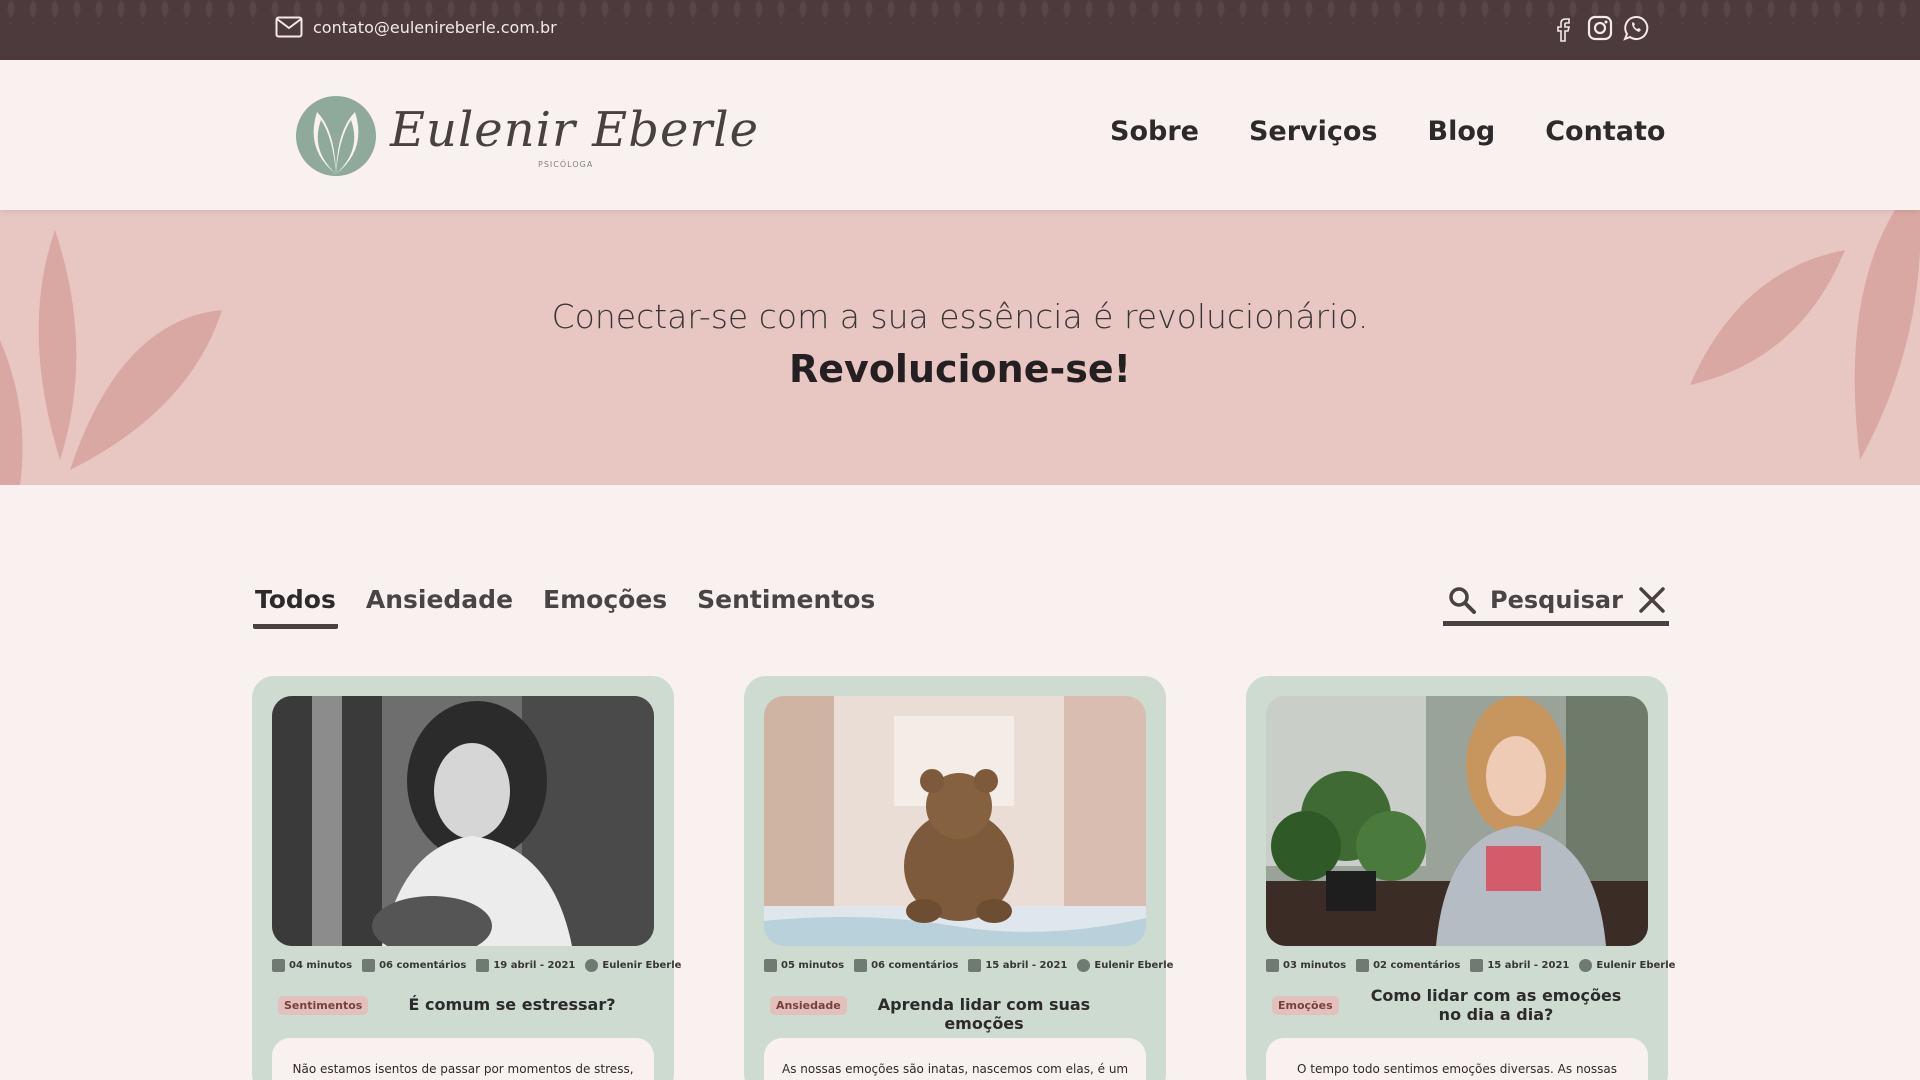  I want to click on read-time: 04 minutos, so click(321, 965).